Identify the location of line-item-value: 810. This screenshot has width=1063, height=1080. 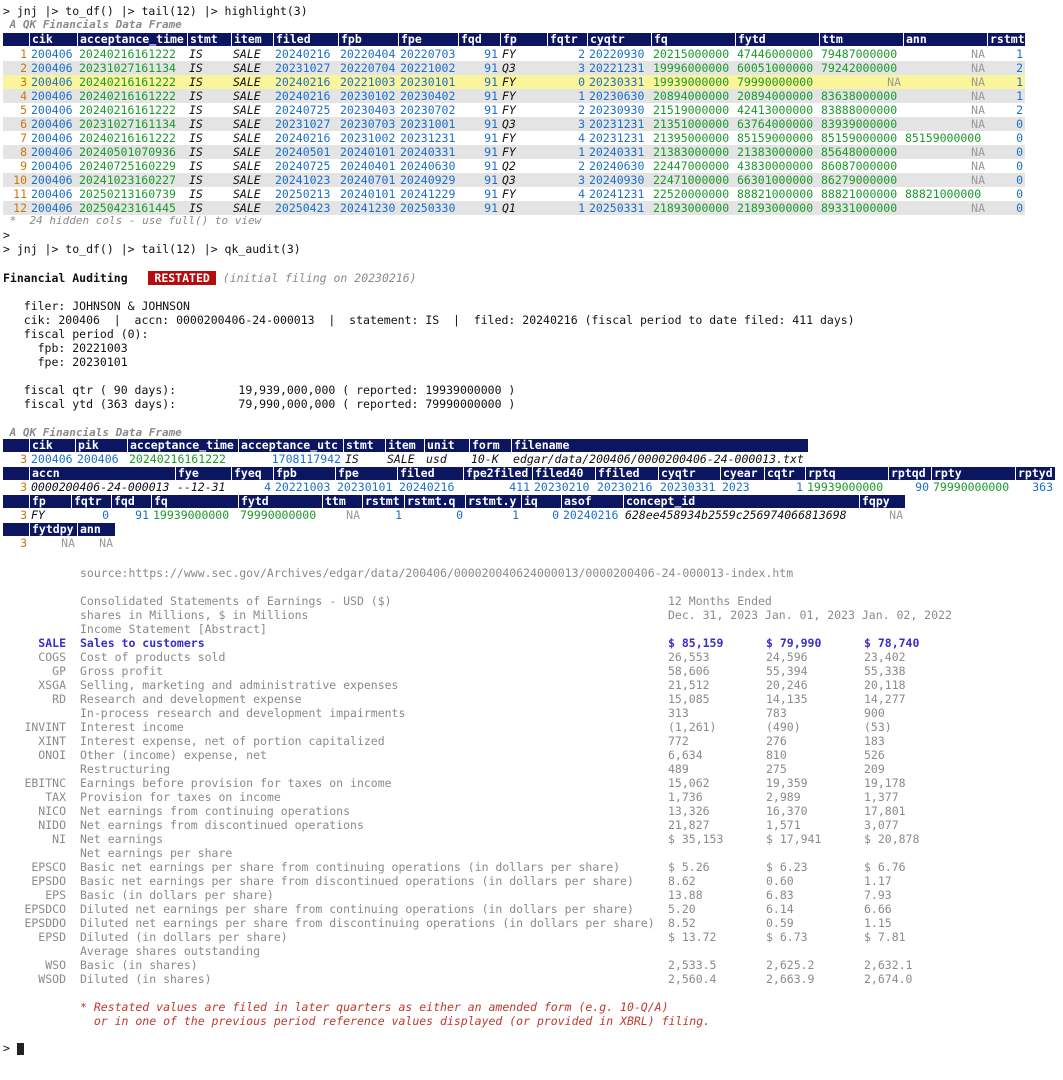
(776, 755).